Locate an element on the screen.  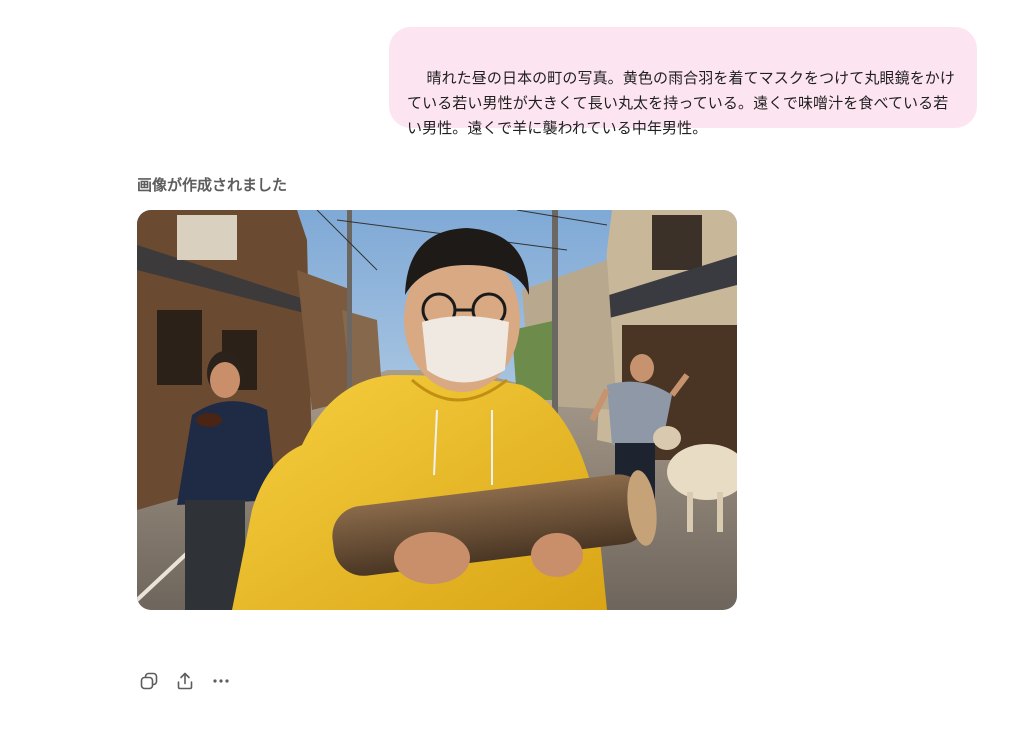
image-created-status: 画像が作成されました is located at coordinates (212, 185).